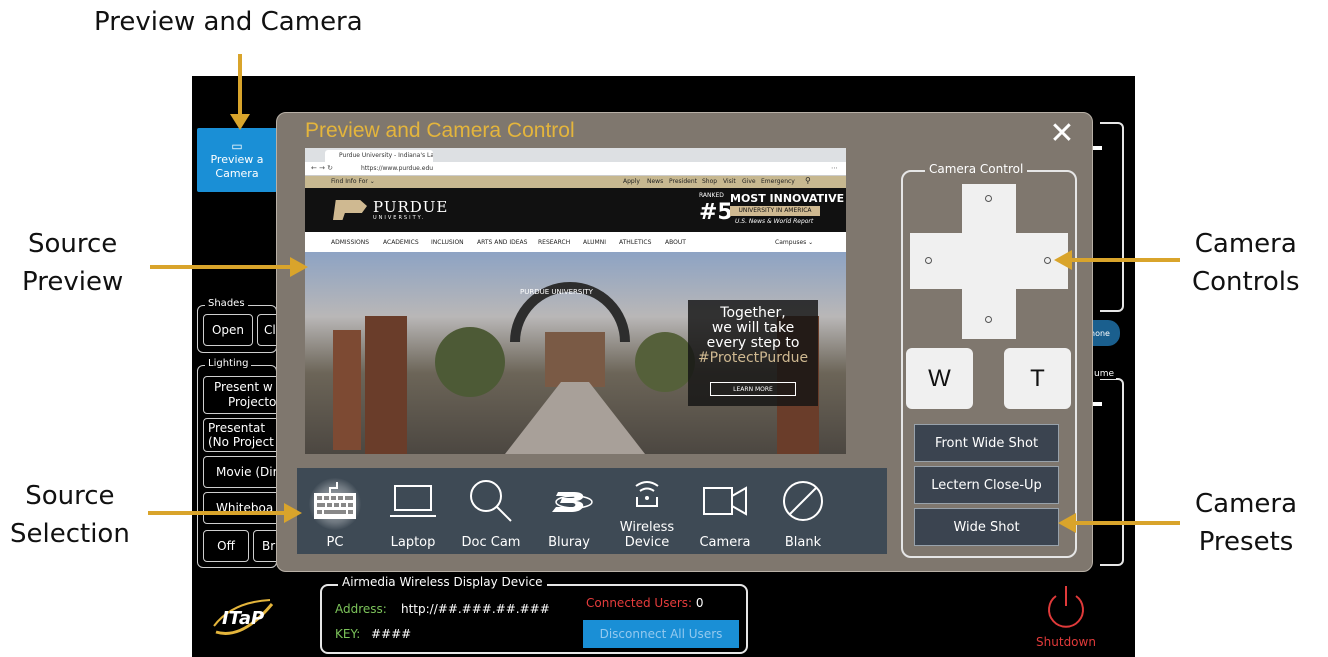 The height and width of the screenshot is (657, 1328). I want to click on arrow-camera-controls-head, so click(1063, 260).